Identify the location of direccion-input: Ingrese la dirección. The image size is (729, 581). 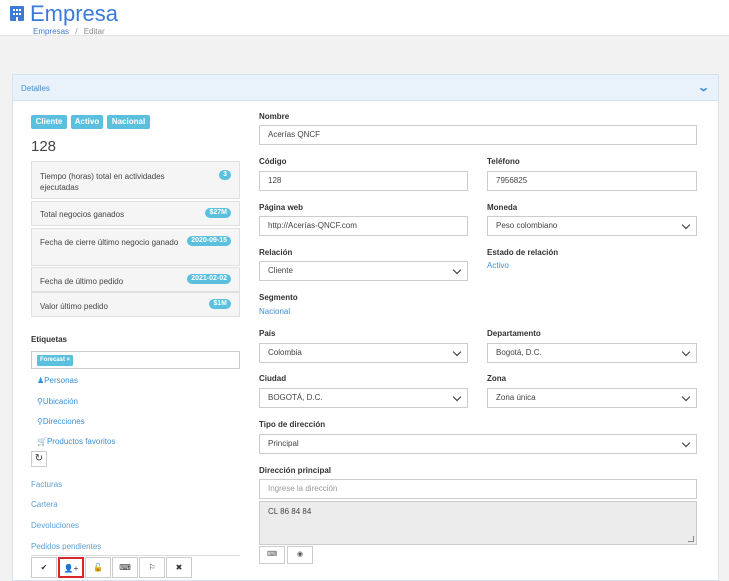
(478, 489).